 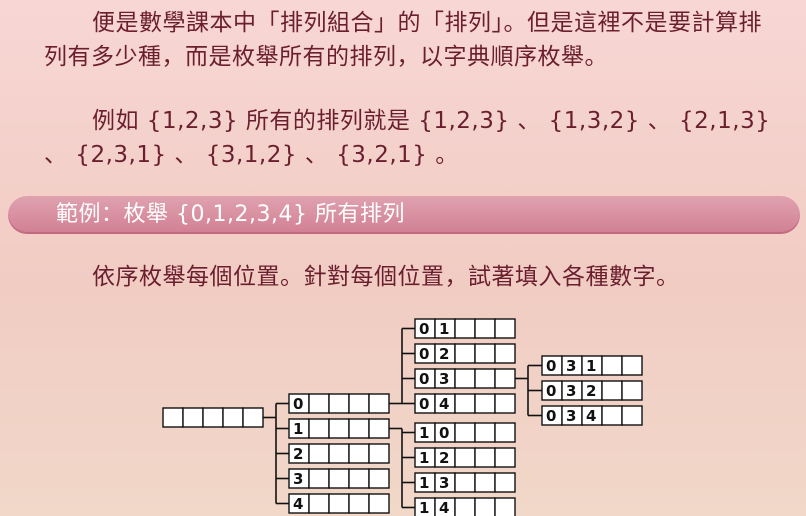 I want to click on level2-strip: 04, so click(x=465, y=403).